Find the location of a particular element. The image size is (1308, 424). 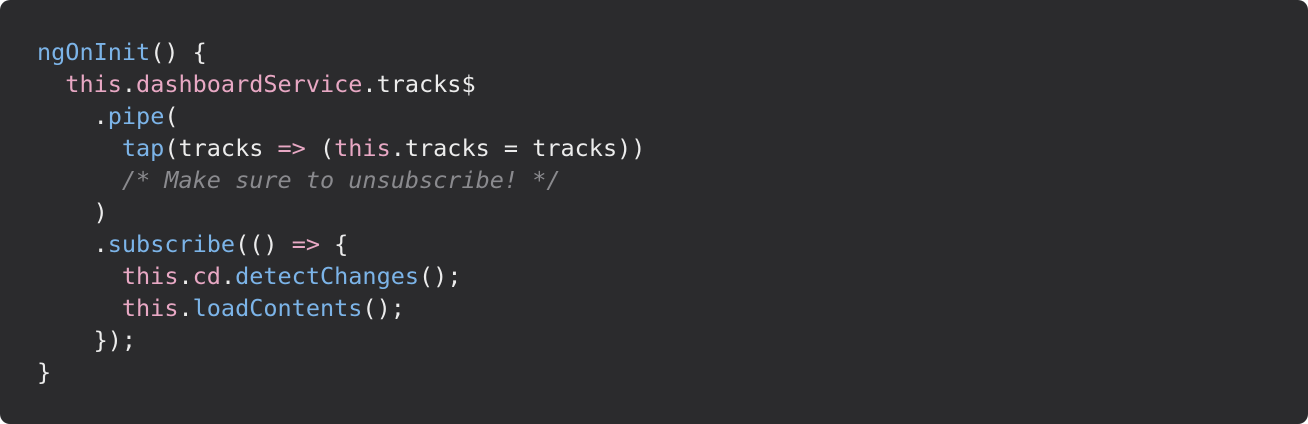

code-line: .pipe( is located at coordinates (672, 116).